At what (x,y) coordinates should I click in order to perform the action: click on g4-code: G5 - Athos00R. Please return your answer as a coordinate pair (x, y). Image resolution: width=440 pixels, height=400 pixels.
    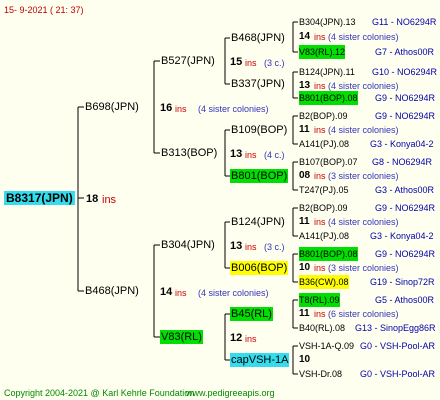
    Looking at the image, I should click on (405, 300).